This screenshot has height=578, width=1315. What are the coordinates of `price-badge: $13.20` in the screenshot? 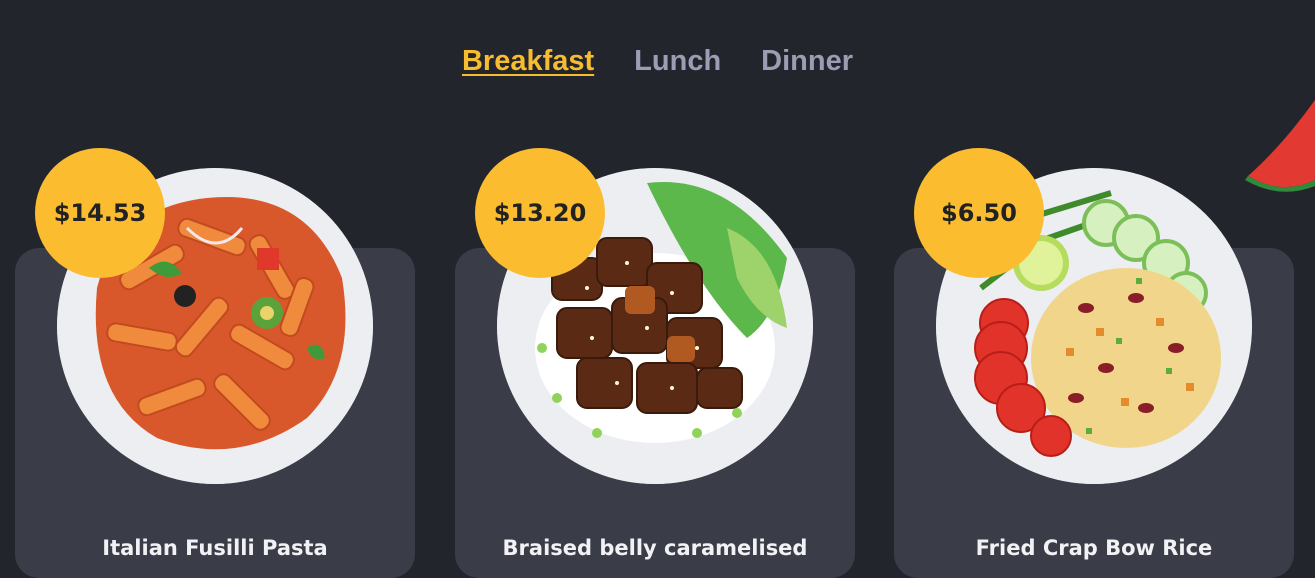 It's located at (540, 213).